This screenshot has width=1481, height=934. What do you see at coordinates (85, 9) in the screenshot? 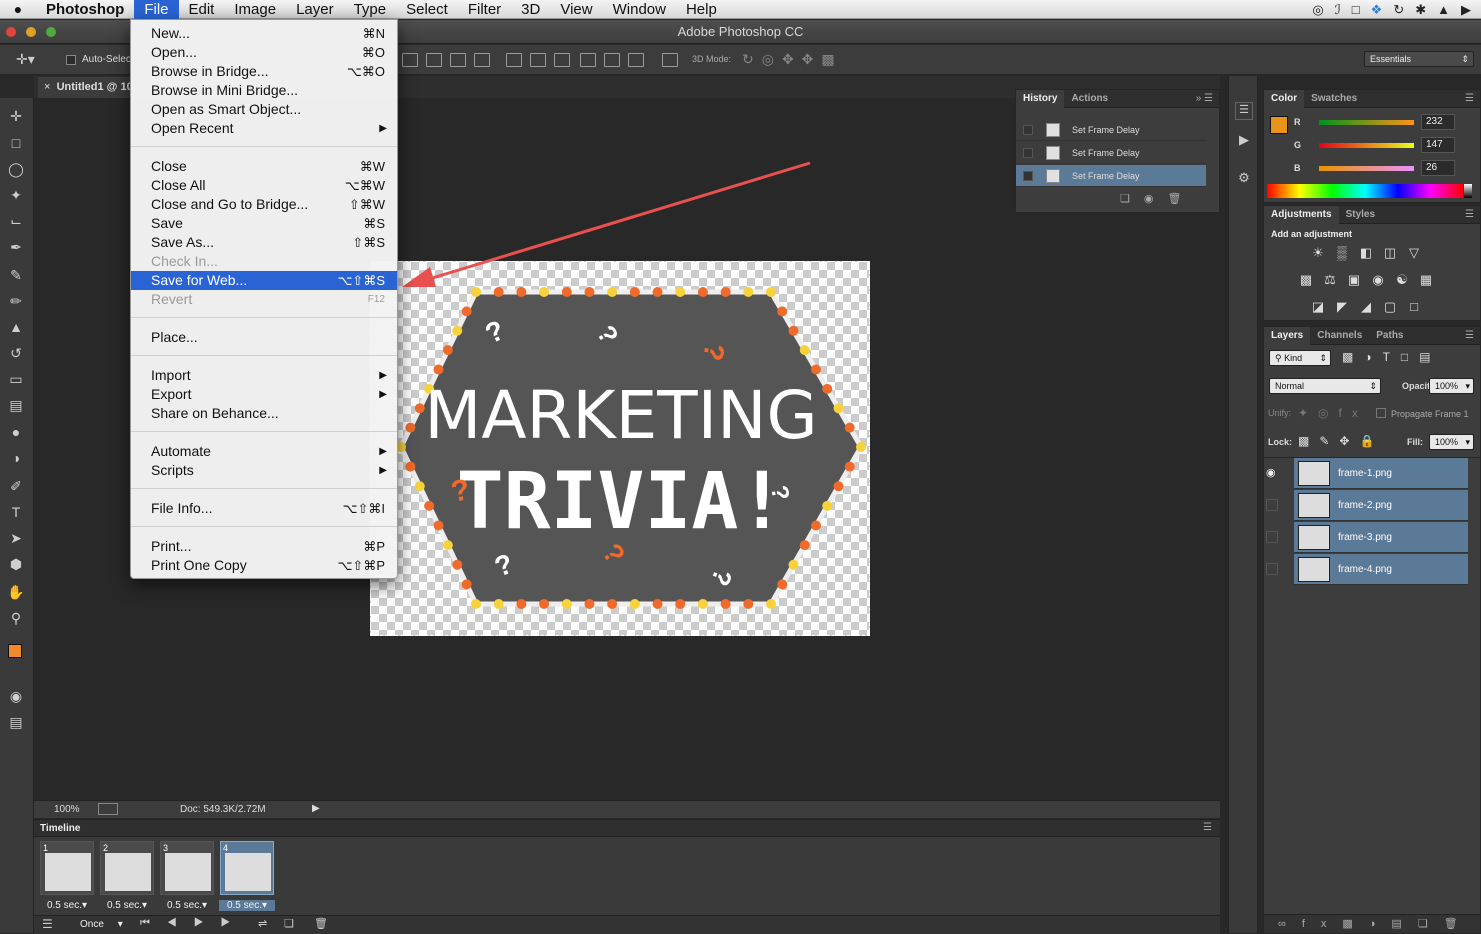
I see `menu-app: Photoshop` at bounding box center [85, 9].